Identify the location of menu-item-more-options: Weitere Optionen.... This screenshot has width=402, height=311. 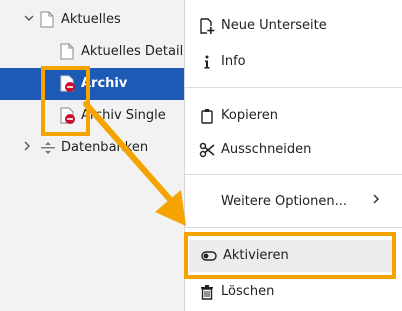
(293, 202).